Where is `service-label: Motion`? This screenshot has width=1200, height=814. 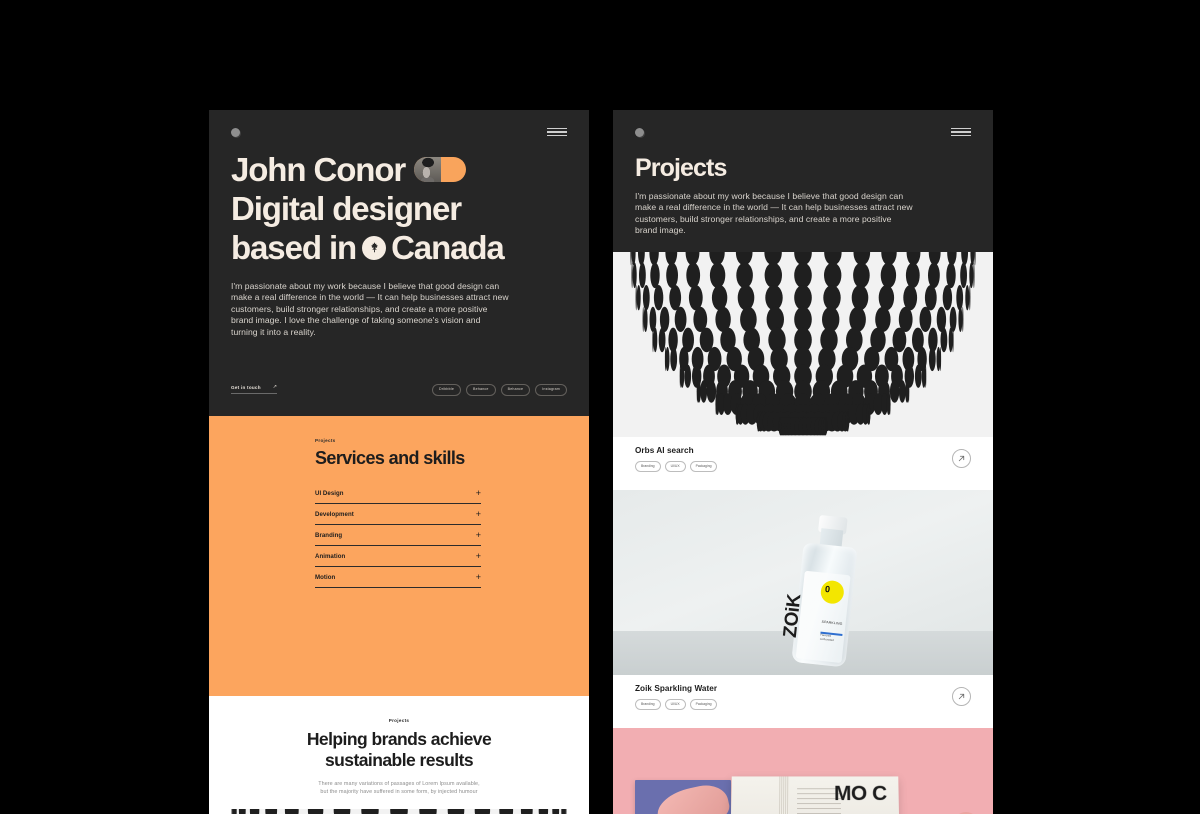
service-label: Motion is located at coordinates (325, 577).